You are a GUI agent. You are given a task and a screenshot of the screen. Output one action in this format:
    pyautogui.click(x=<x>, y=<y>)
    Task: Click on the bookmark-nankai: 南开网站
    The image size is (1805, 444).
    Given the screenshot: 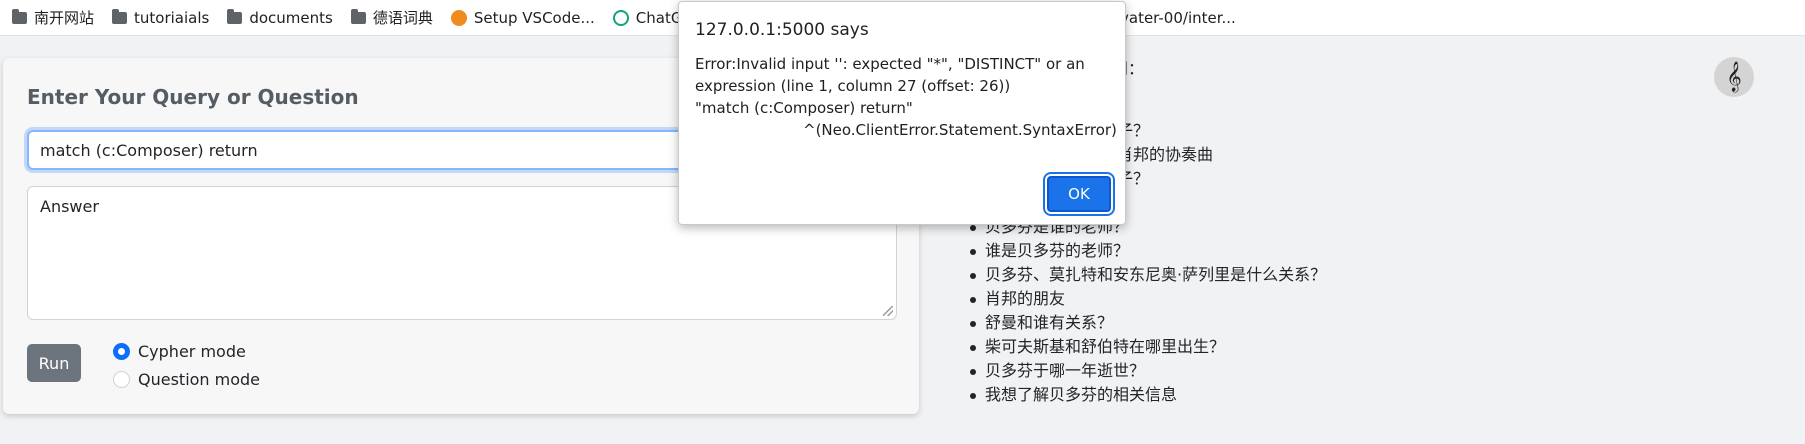 What is the action you would take?
    pyautogui.click(x=53, y=17)
    